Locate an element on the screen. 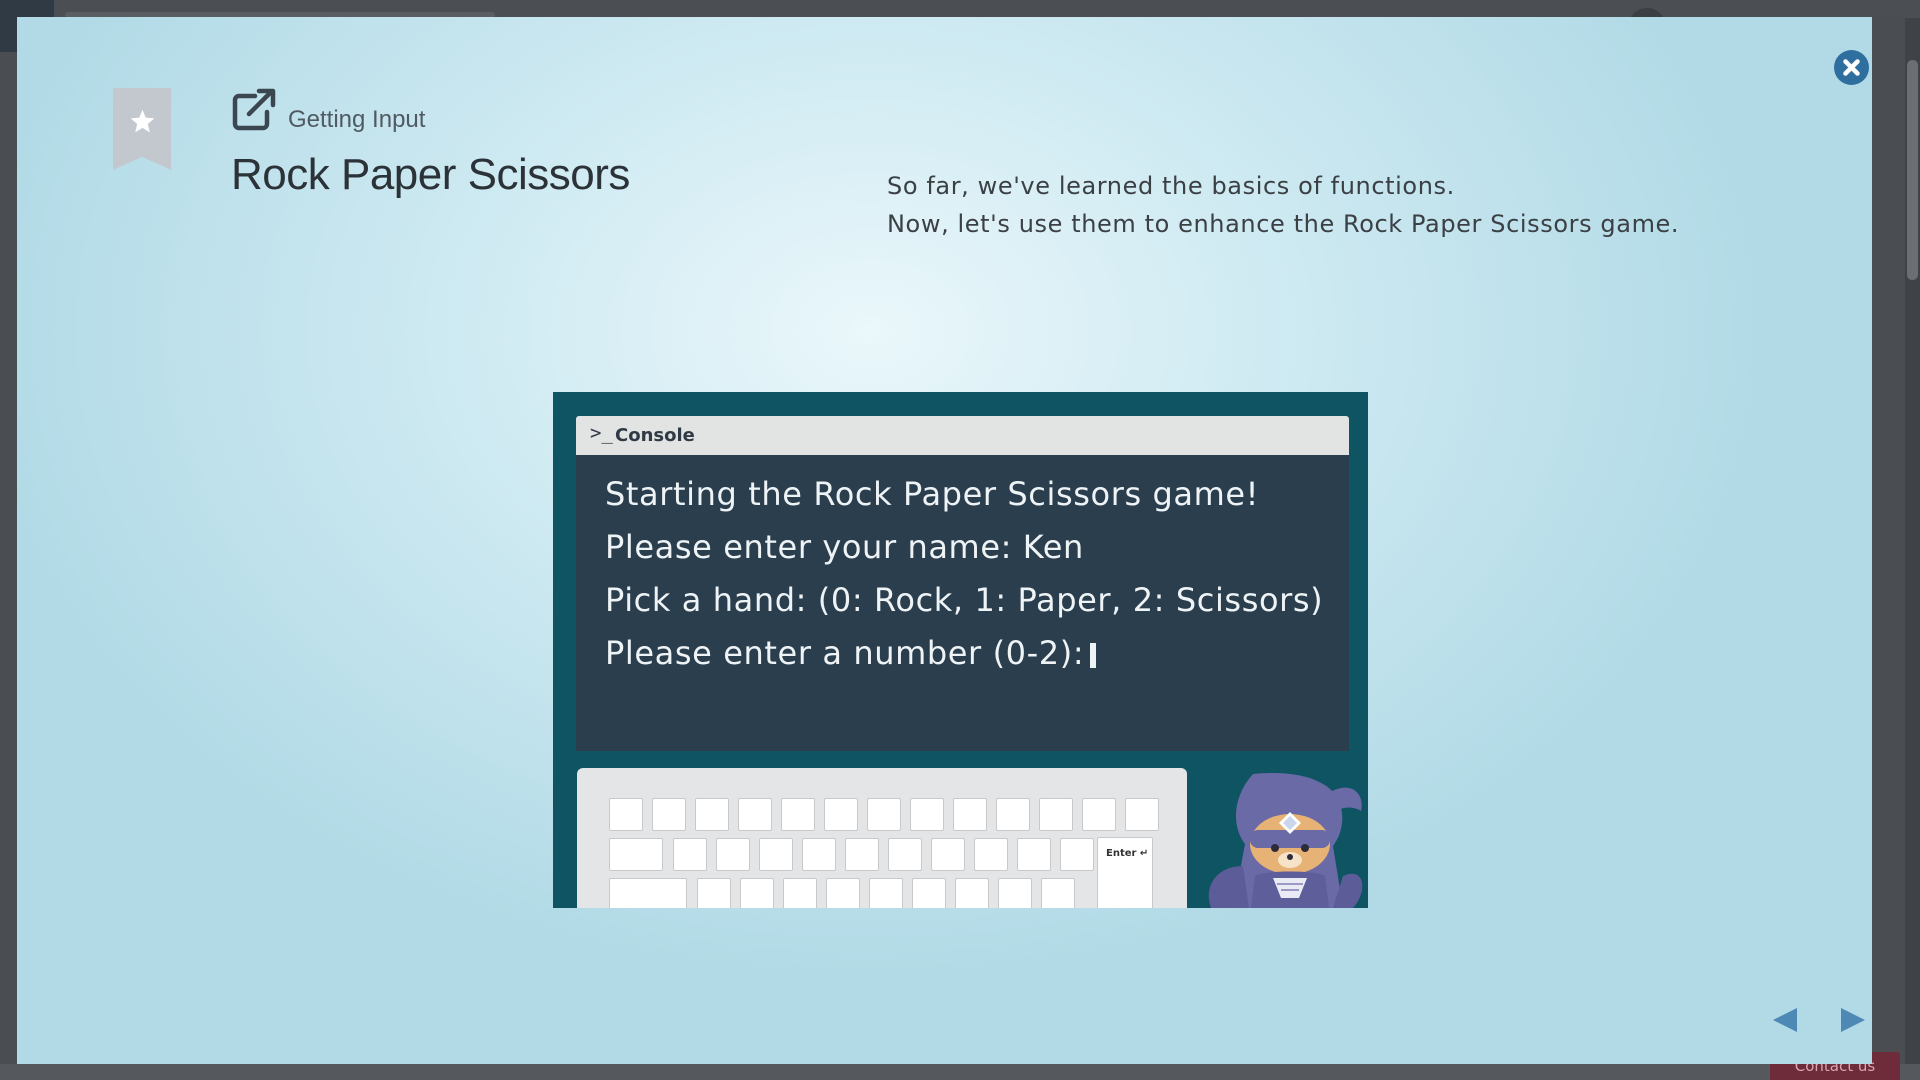 The height and width of the screenshot is (1080, 1920). close-button is located at coordinates (1851, 67).